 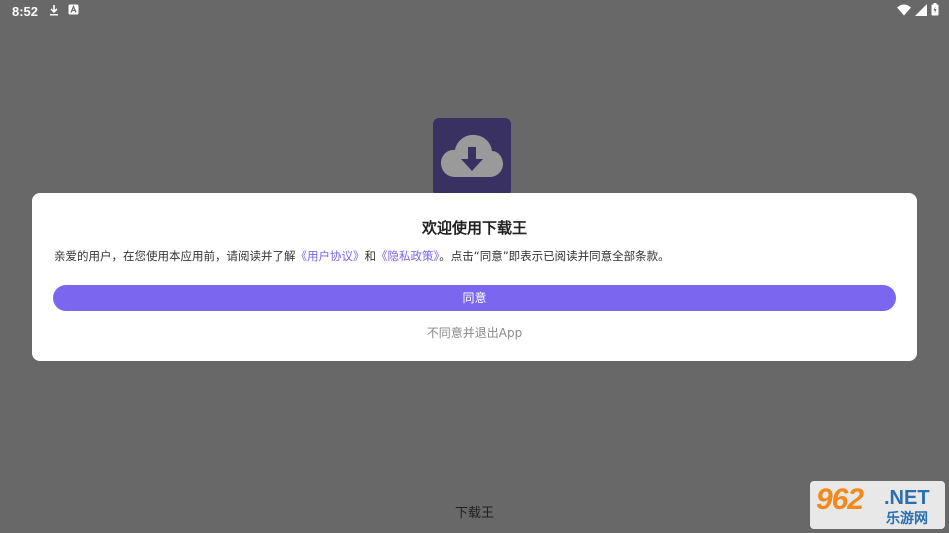 I want to click on status-right-icons, so click(x=918, y=11).